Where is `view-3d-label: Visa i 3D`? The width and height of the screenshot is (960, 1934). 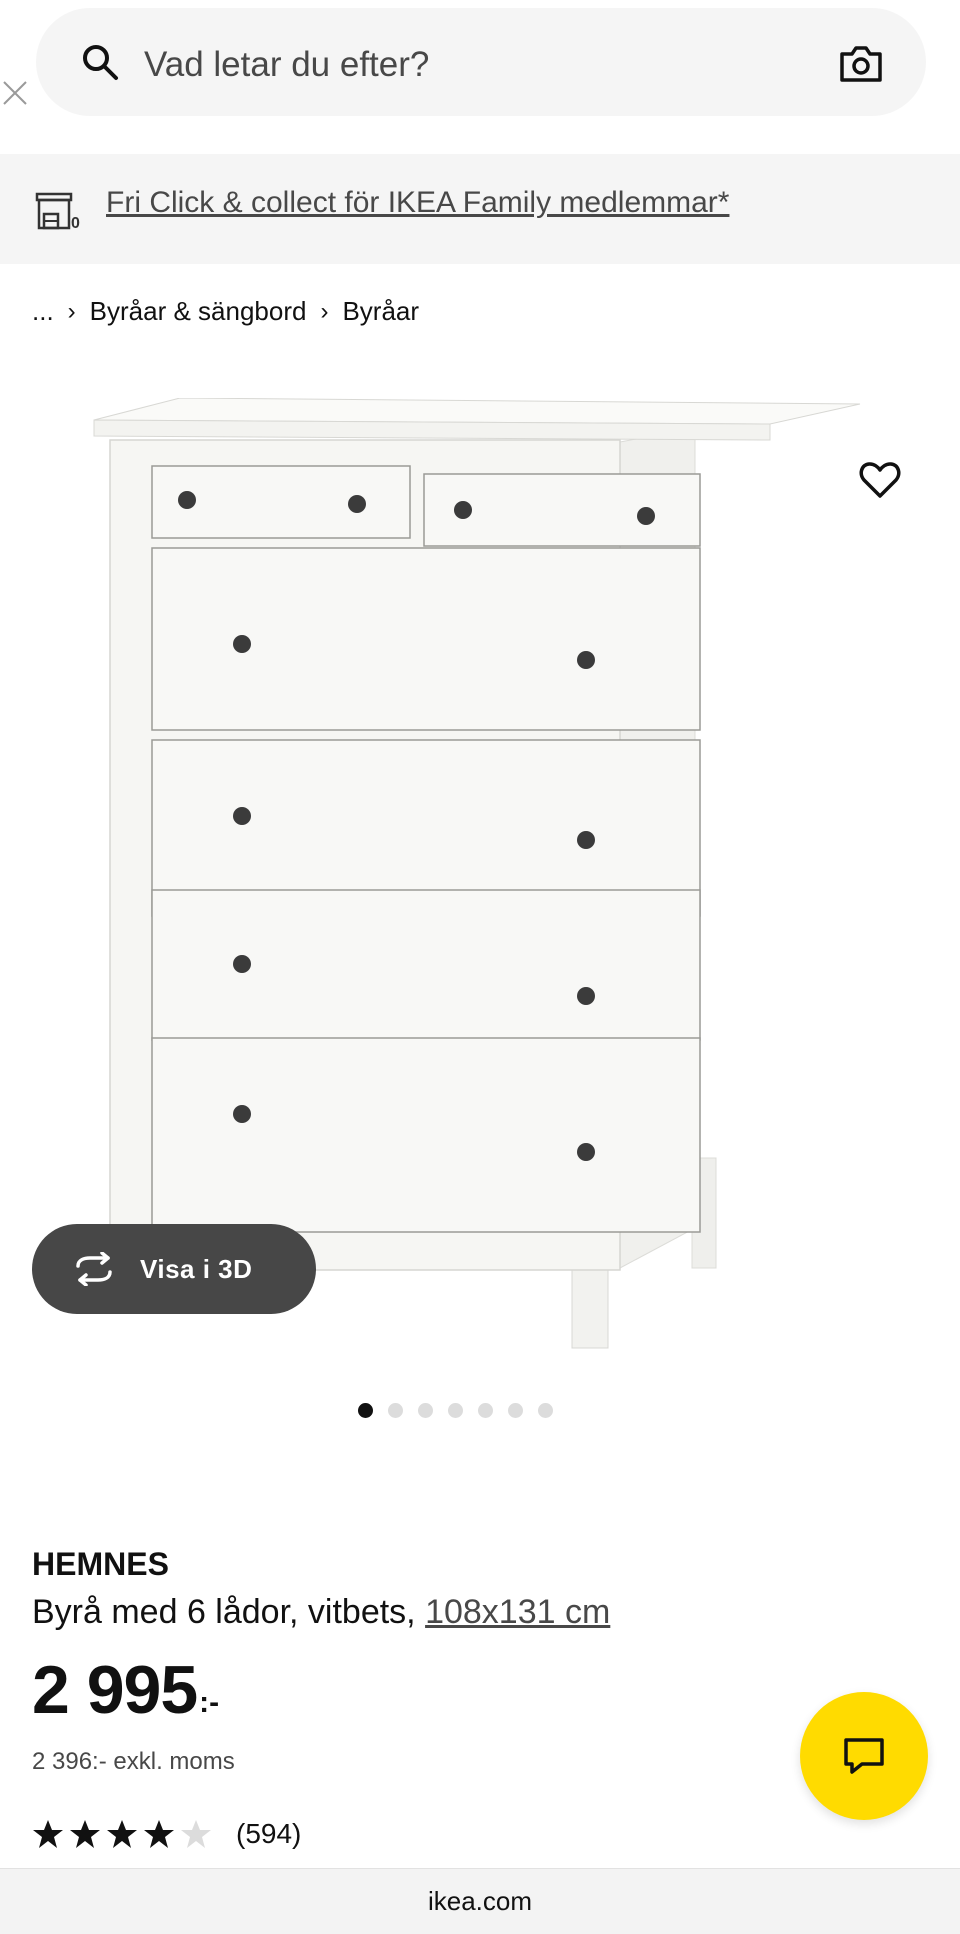
view-3d-label: Visa i 3D is located at coordinates (196, 1268).